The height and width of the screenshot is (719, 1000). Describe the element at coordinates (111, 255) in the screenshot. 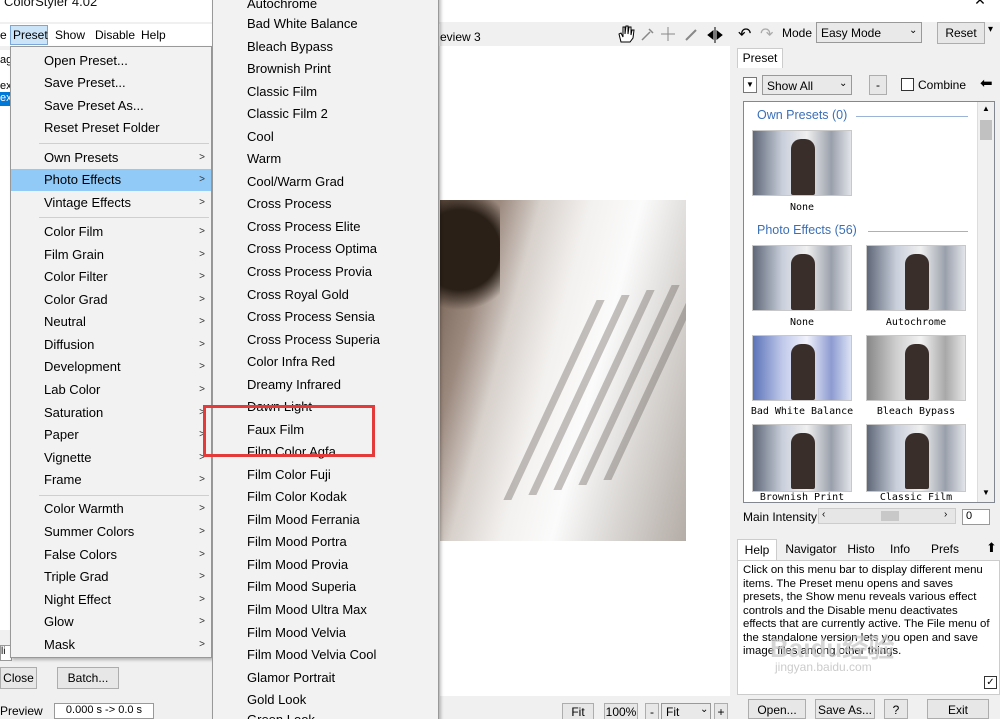

I see `menu-item-film-grain: Film Grain >` at that location.